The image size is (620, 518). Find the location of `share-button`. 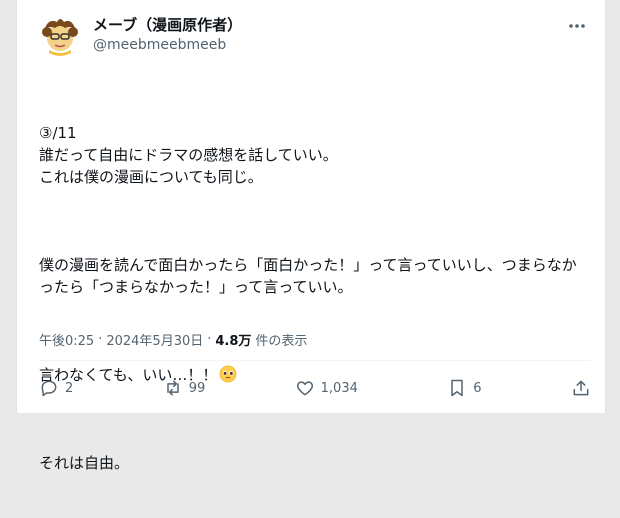

share-button is located at coordinates (581, 388).